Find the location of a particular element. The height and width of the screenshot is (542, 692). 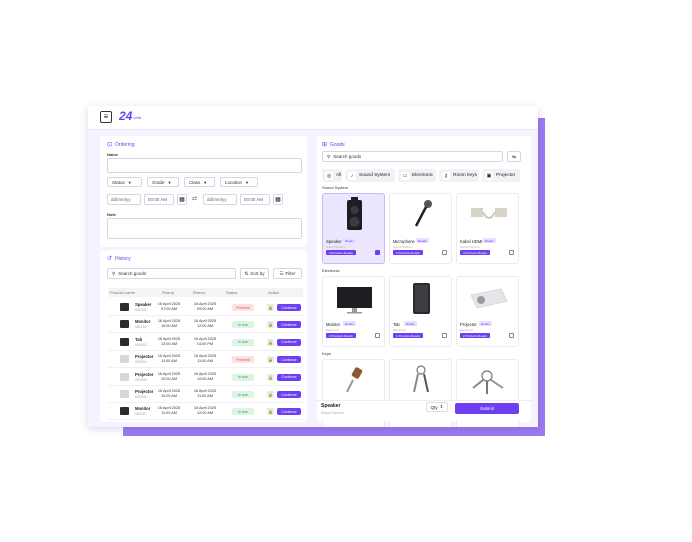

category-chip-room-keys: ⚷ Room keys is located at coordinates (459, 175).